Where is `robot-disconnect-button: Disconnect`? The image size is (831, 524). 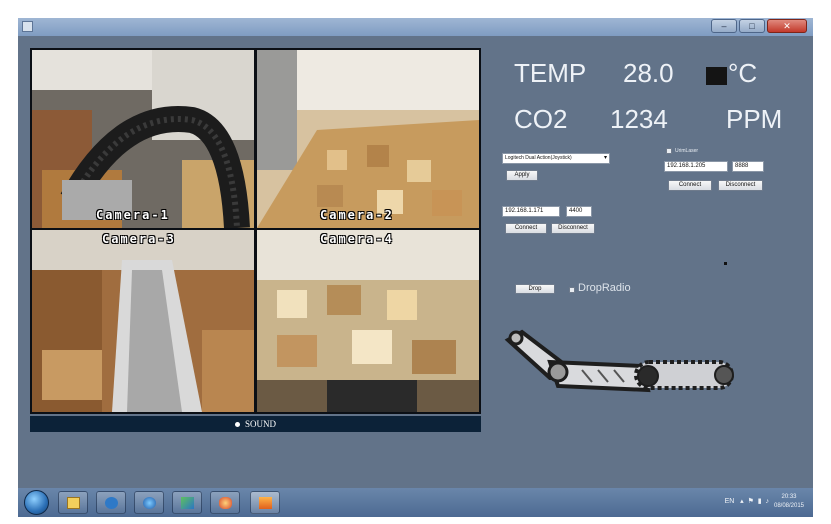 robot-disconnect-button: Disconnect is located at coordinates (573, 228).